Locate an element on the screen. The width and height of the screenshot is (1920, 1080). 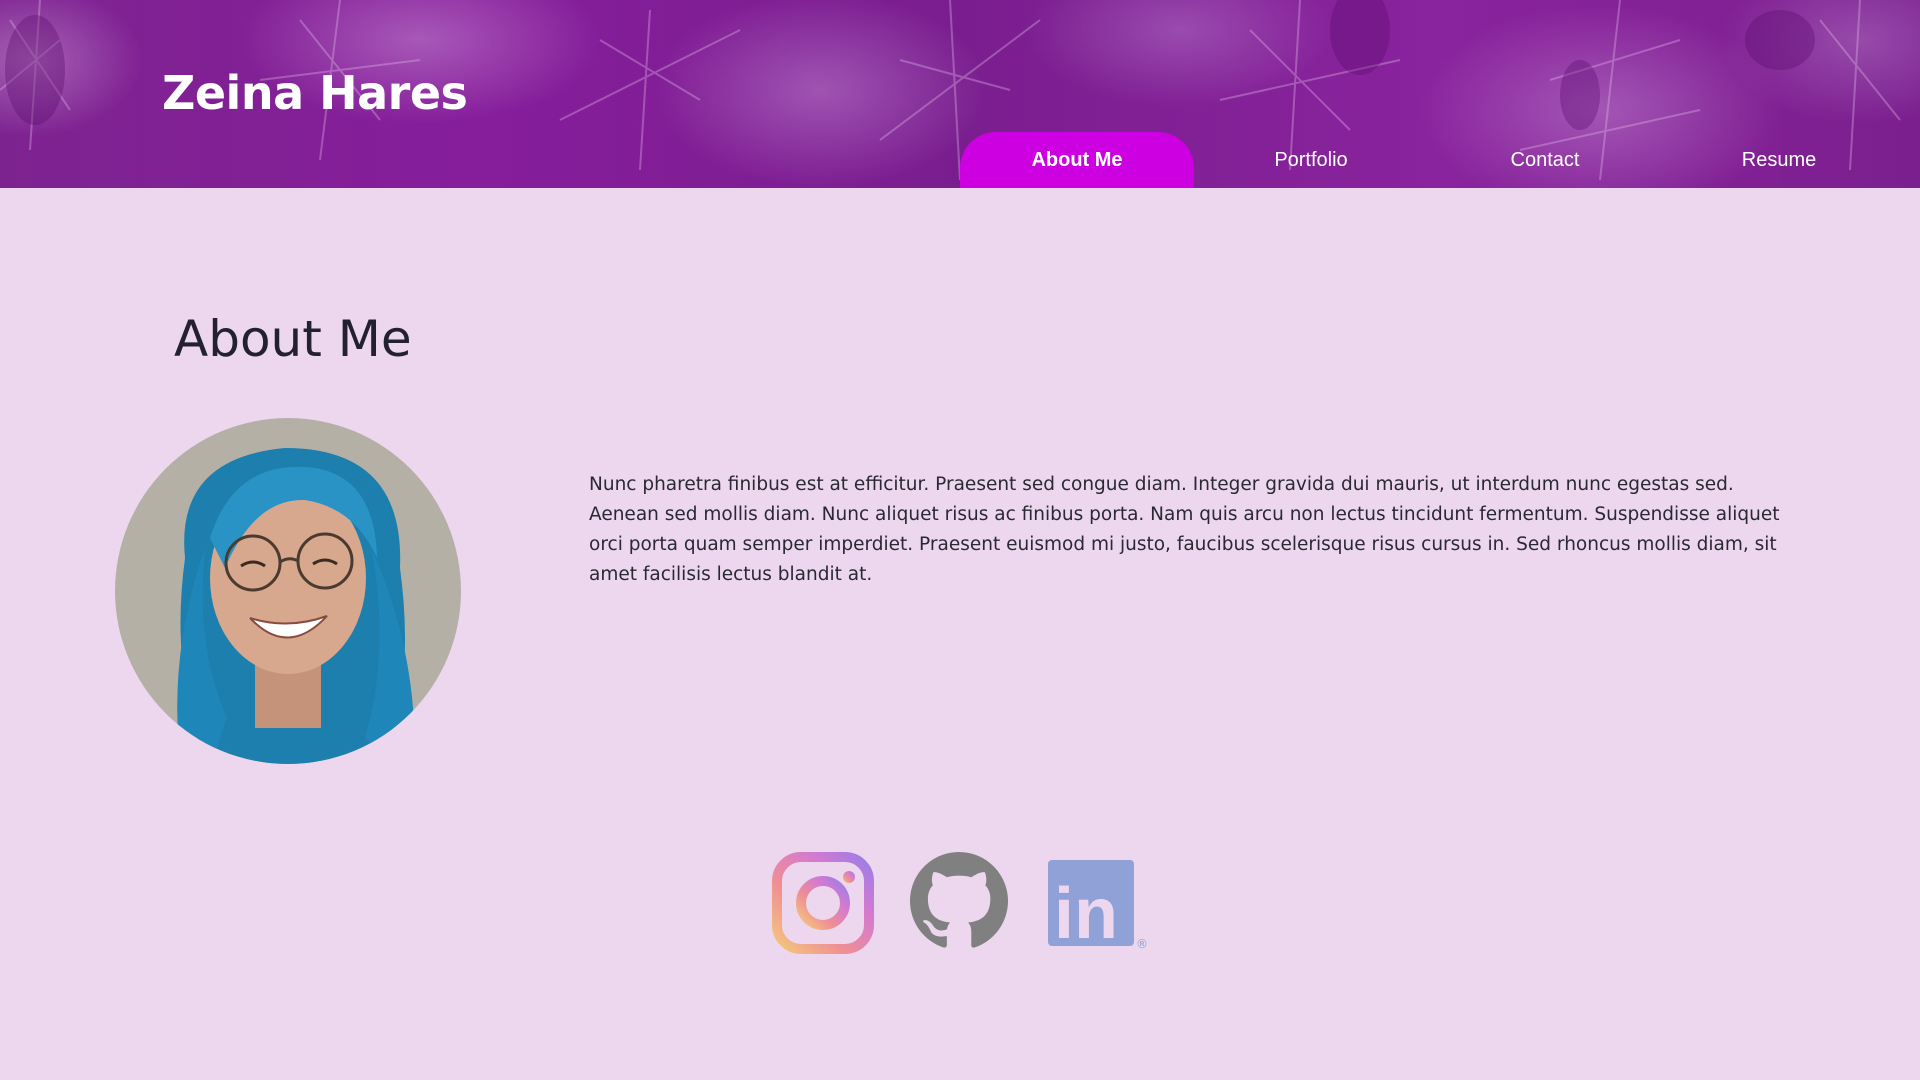
site-title: Zeina Hares is located at coordinates (315, 93).